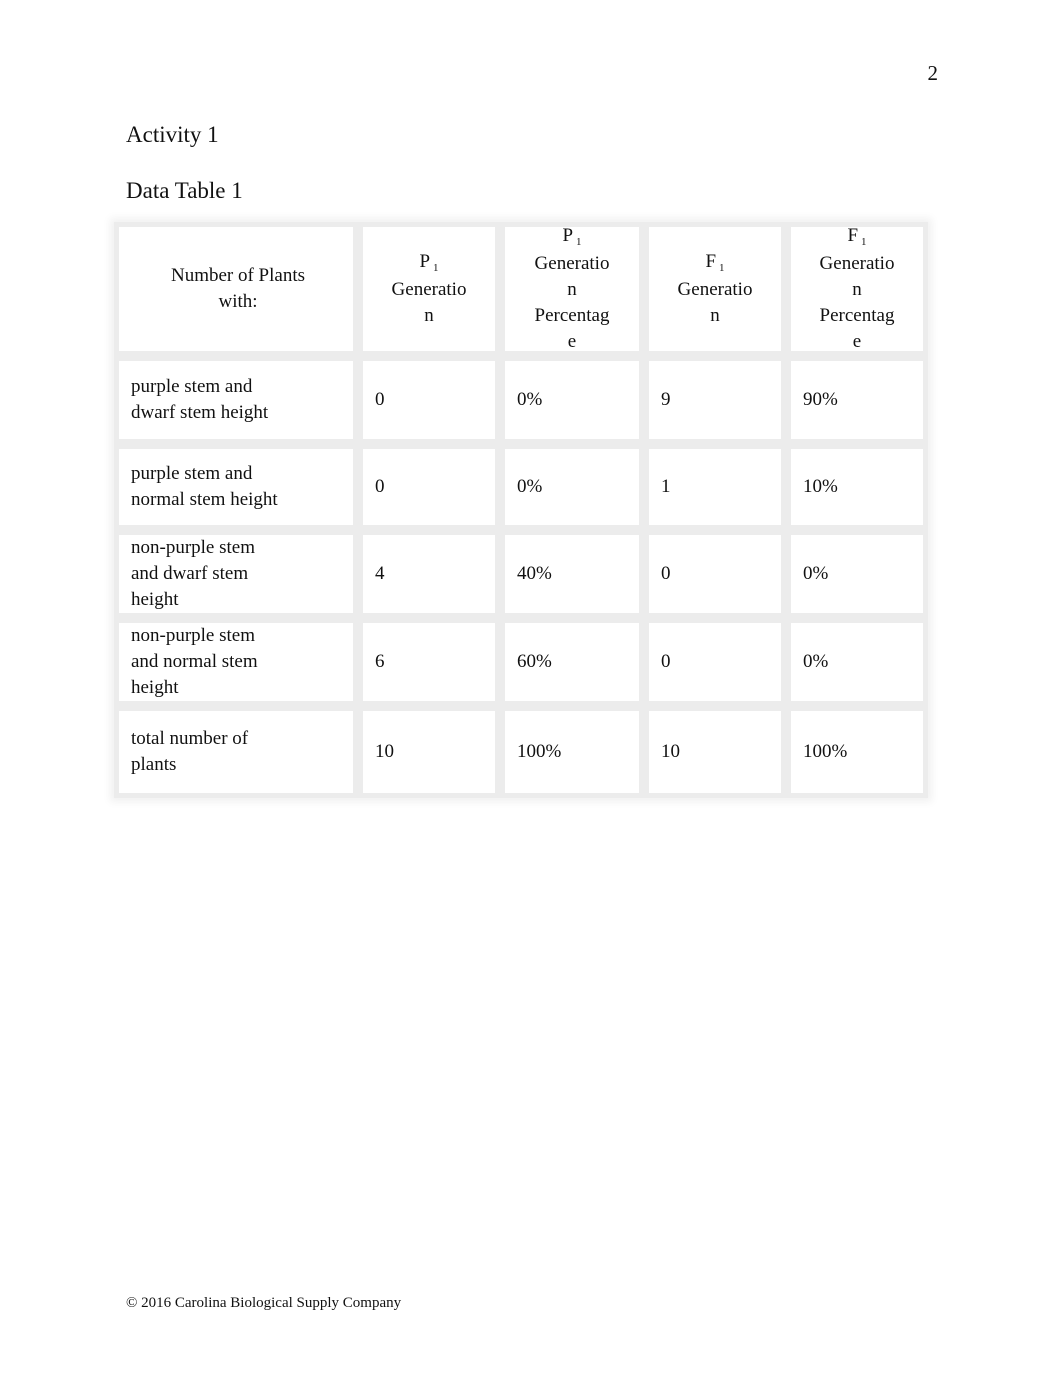 The height and width of the screenshot is (1377, 1062). What do you see at coordinates (236, 400) in the screenshot?
I see `row-label: purple stem and dwarf stem height` at bounding box center [236, 400].